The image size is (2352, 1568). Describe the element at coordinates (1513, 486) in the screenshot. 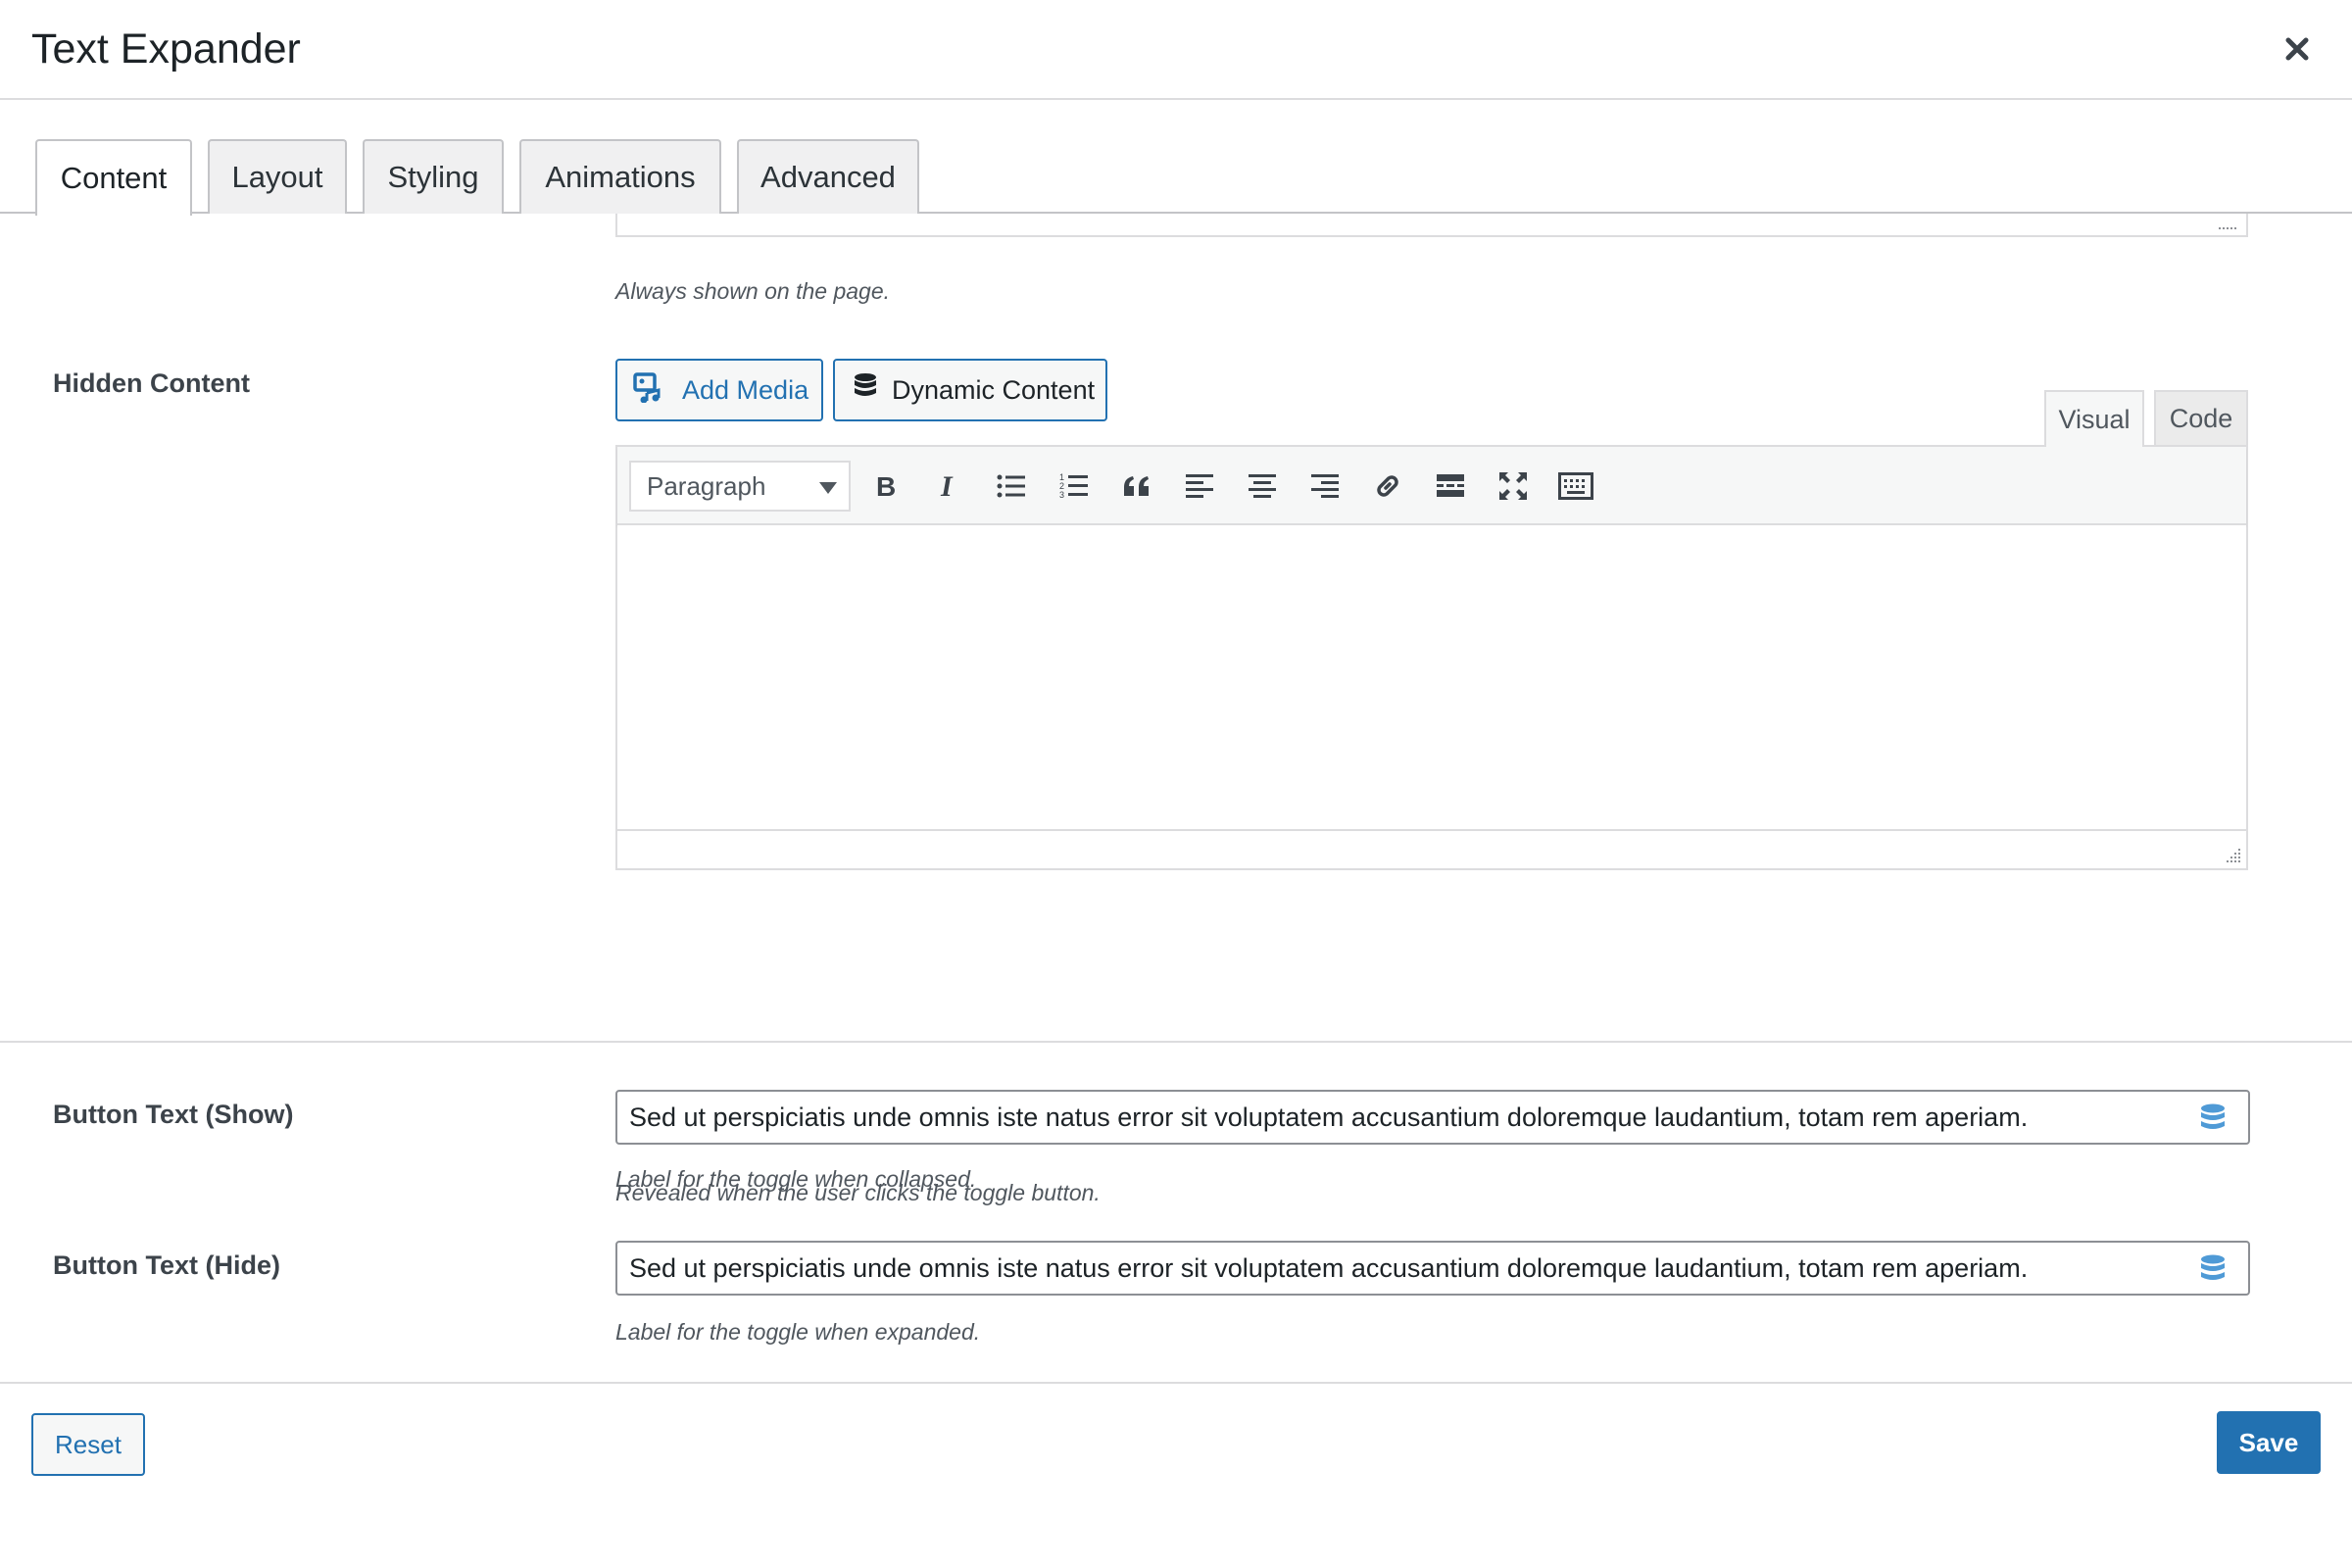

I see `fullscreen-icon` at that location.